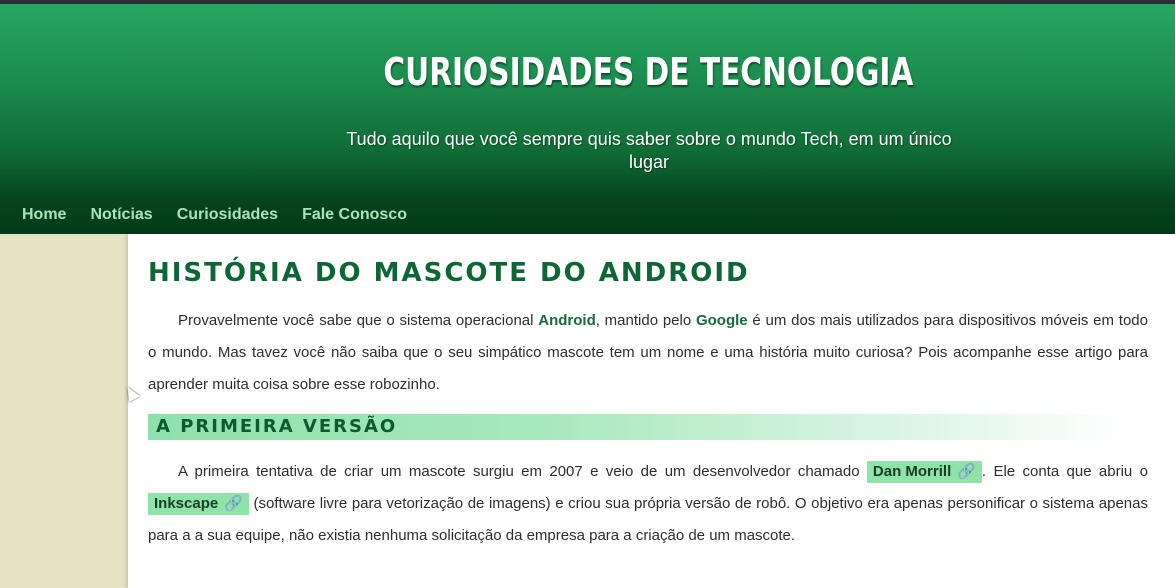  I want to click on main-nav: Home Notícias Curiosidades Fale Conosco, so click(226, 215).